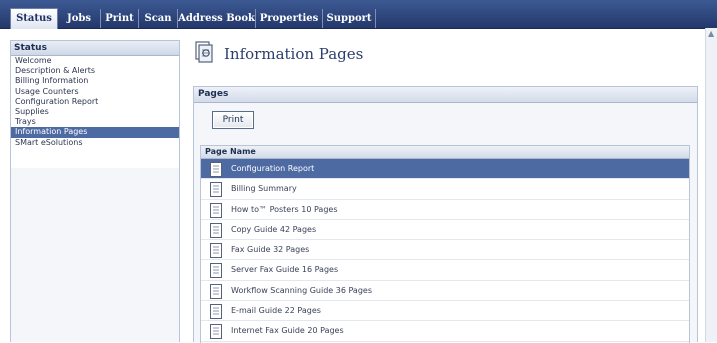  Describe the element at coordinates (445, 169) in the screenshot. I see `list-item: Configuration Report` at that location.